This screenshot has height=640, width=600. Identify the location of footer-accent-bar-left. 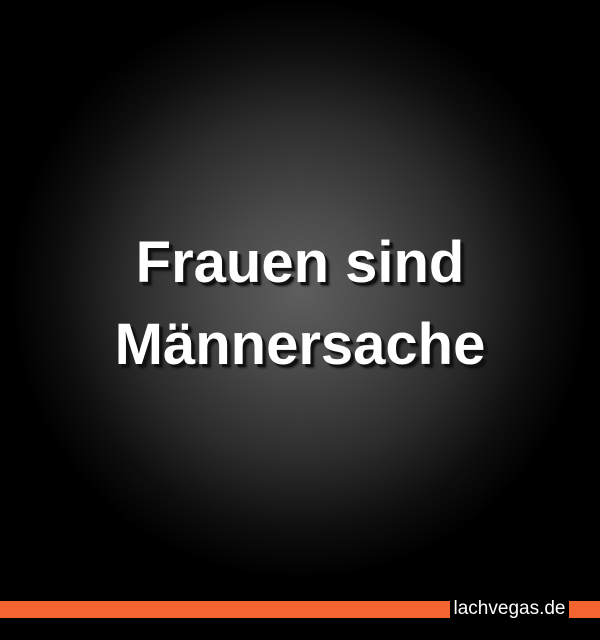
(225, 609).